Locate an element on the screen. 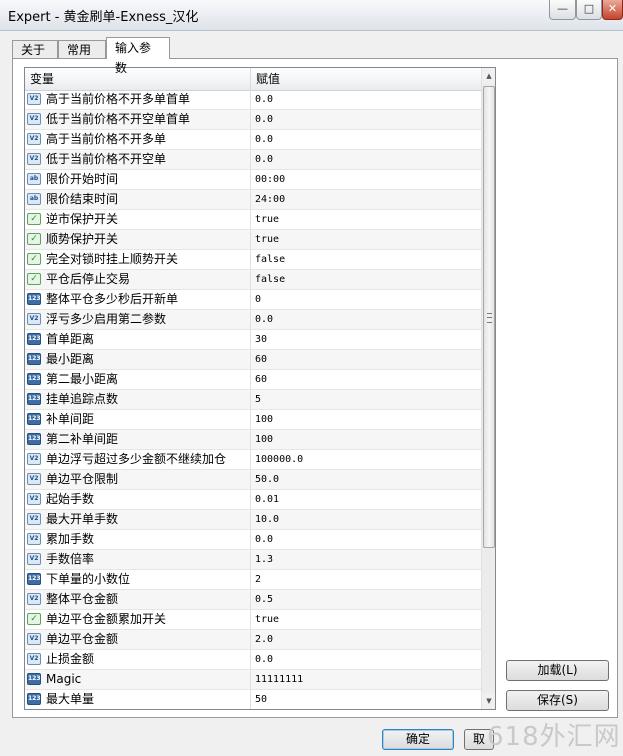 Image resolution: width=623 pixels, height=756 pixels. tab-about: 关于 is located at coordinates (35, 49).